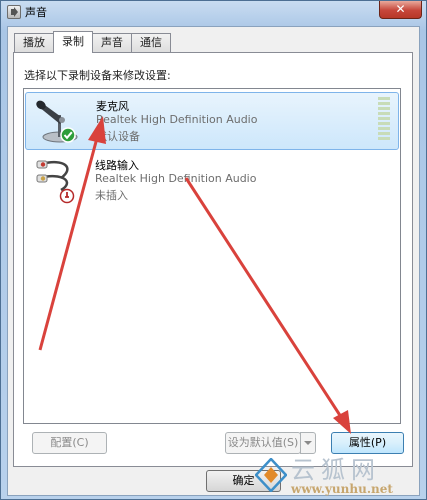 This screenshot has height=500, width=427. Describe the element at coordinates (213, 12) in the screenshot. I see `title-bar: 声音 ✕` at that location.